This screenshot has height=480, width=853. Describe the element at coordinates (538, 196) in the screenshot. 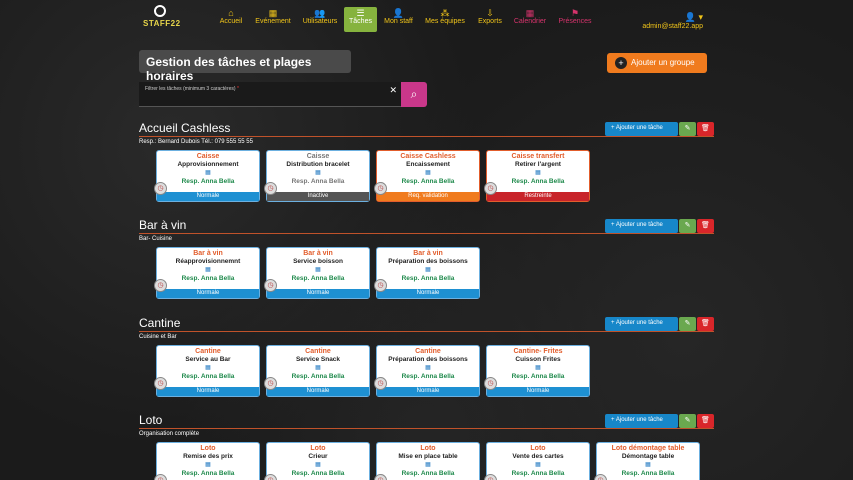

I see `task-status-badge: Restreinte` at that location.